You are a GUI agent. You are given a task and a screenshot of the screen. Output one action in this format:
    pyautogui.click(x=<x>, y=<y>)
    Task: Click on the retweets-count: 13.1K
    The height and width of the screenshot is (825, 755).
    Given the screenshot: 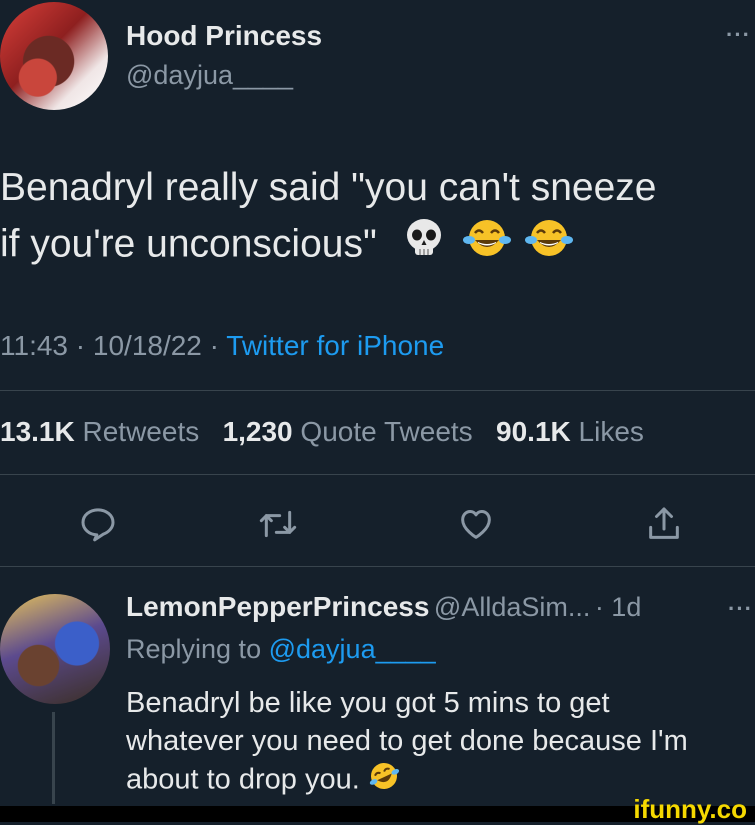 What is the action you would take?
    pyautogui.click(x=37, y=431)
    